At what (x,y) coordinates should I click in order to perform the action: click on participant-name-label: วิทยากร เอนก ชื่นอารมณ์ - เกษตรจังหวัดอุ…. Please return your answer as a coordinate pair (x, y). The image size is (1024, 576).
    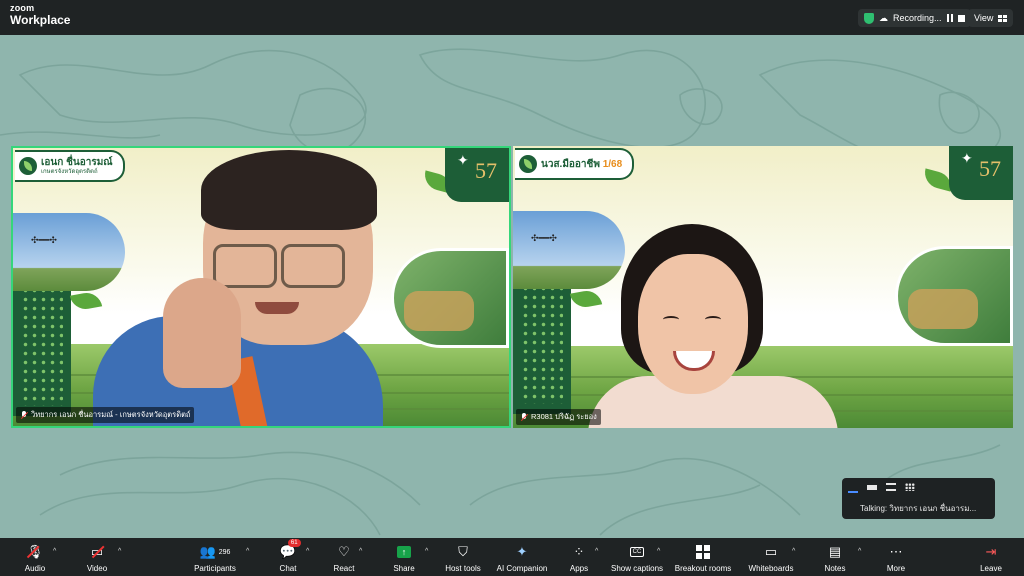
    Looking at the image, I should click on (105, 415).